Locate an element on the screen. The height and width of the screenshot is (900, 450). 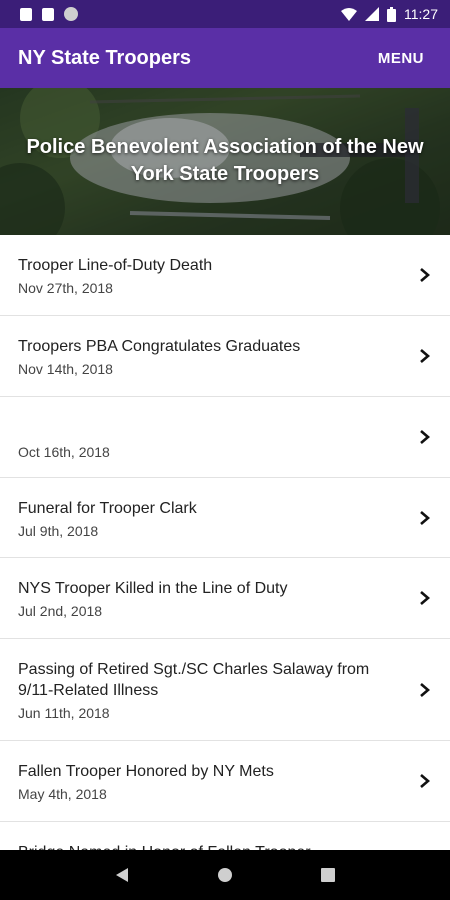
news-date: Jul 2nd, 2018 is located at coordinates (60, 611).